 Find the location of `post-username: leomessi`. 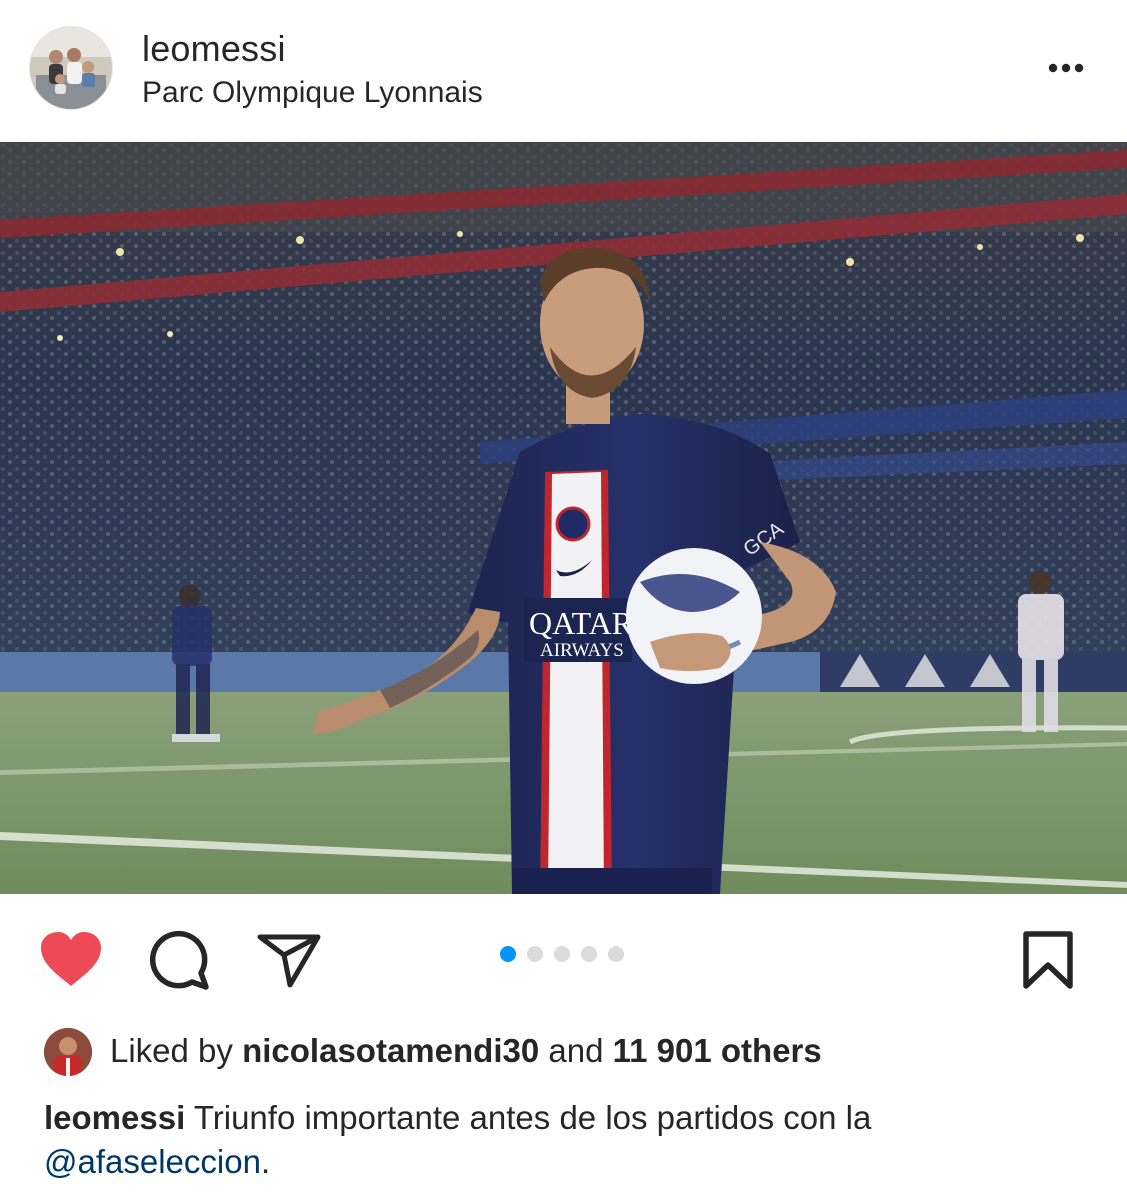

post-username: leomessi is located at coordinates (214, 49).